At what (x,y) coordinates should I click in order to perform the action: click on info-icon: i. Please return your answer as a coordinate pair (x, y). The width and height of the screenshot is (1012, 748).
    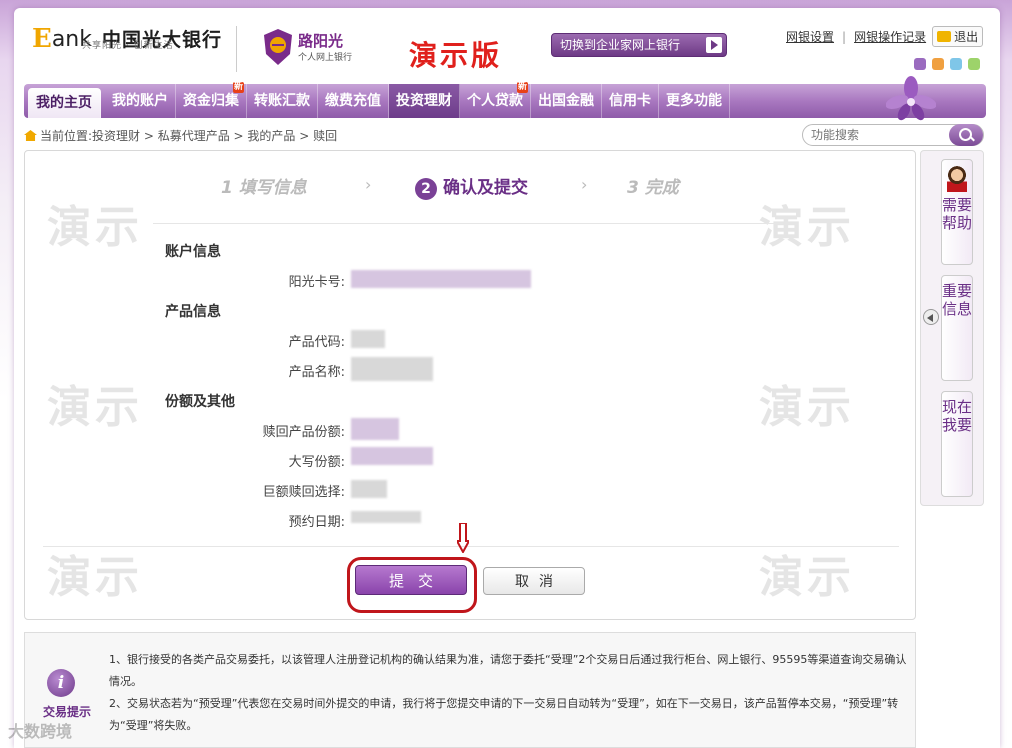
    Looking at the image, I should click on (61, 683).